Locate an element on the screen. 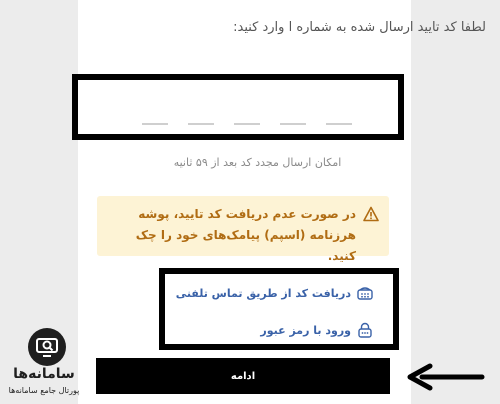  code-input-highlight is located at coordinates (238, 107).